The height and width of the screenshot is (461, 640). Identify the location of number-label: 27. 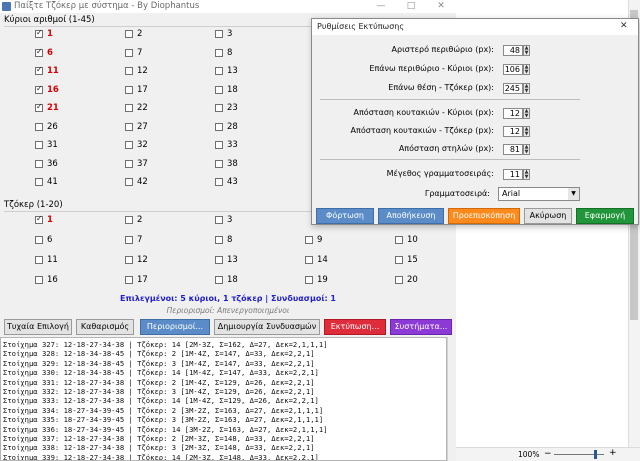
(142, 126).